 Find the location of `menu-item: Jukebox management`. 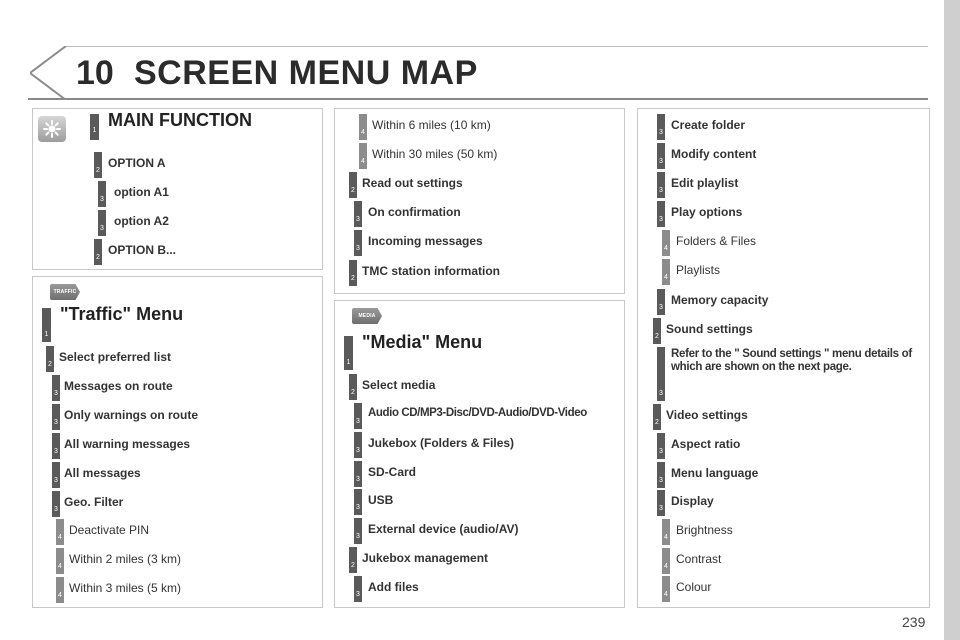

menu-item: Jukebox management is located at coordinates (425, 558).